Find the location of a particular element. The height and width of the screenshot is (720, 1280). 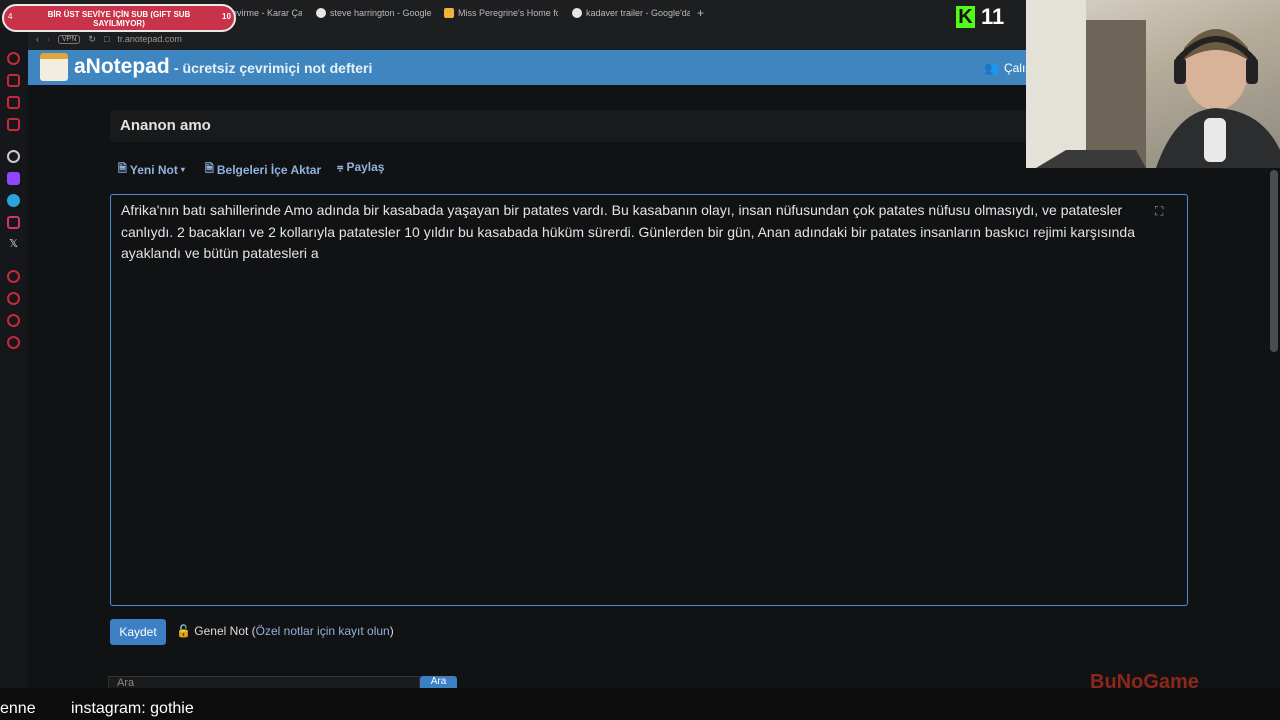

page-scrollbar is located at coordinates (1274, 261).